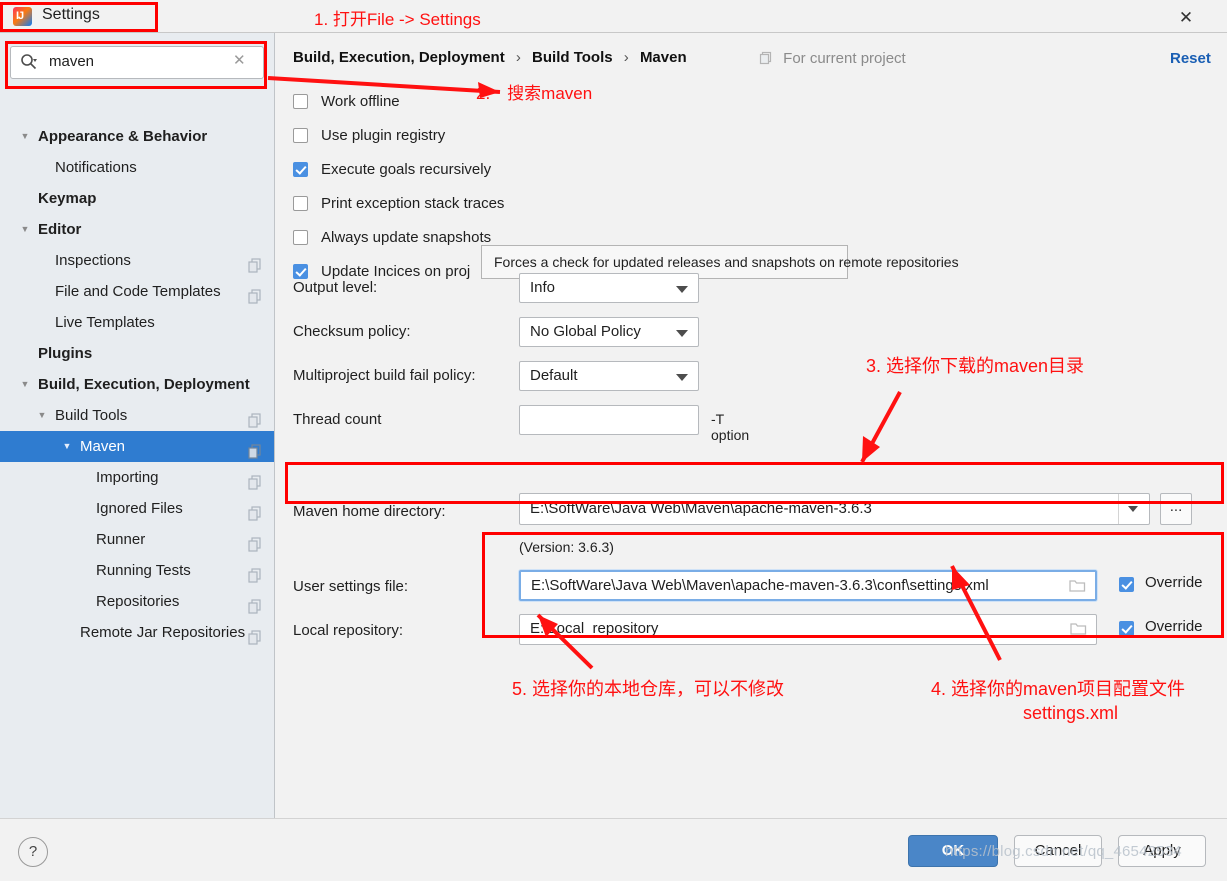 The width and height of the screenshot is (1227, 881). I want to click on sidebar-item-label: Repositories, so click(138, 601).